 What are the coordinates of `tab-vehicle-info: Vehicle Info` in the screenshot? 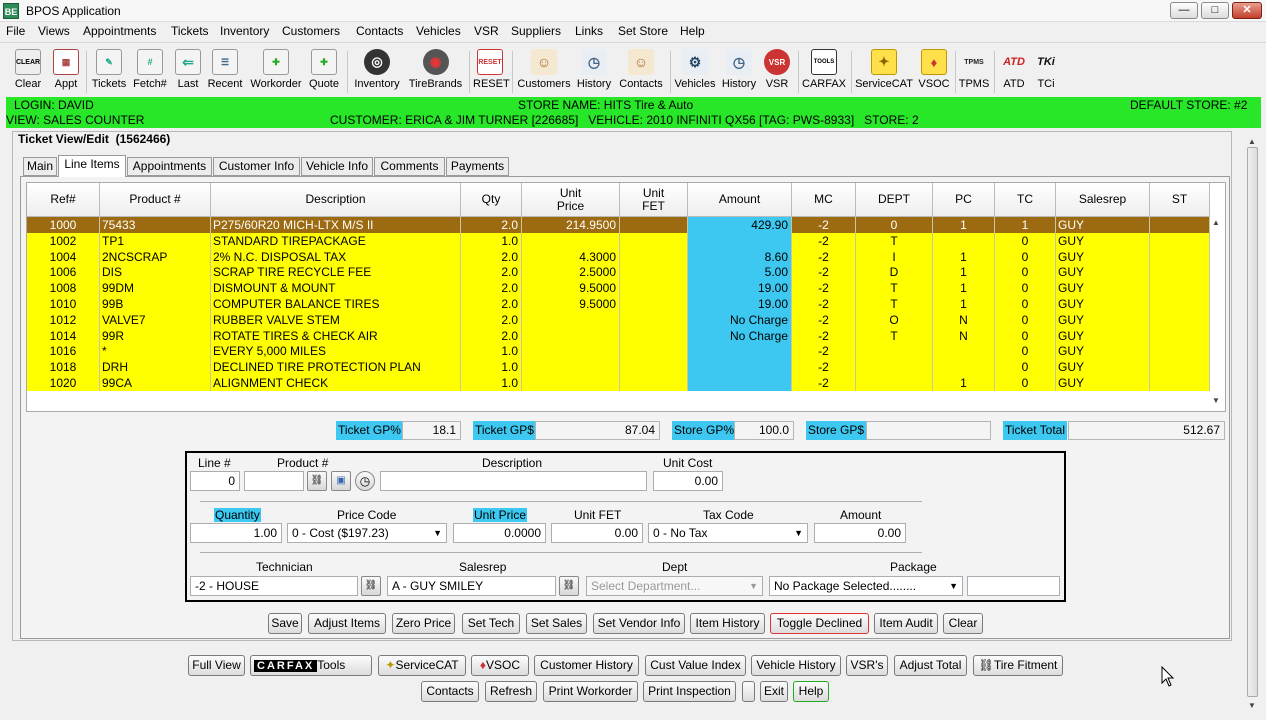 It's located at (337, 166).